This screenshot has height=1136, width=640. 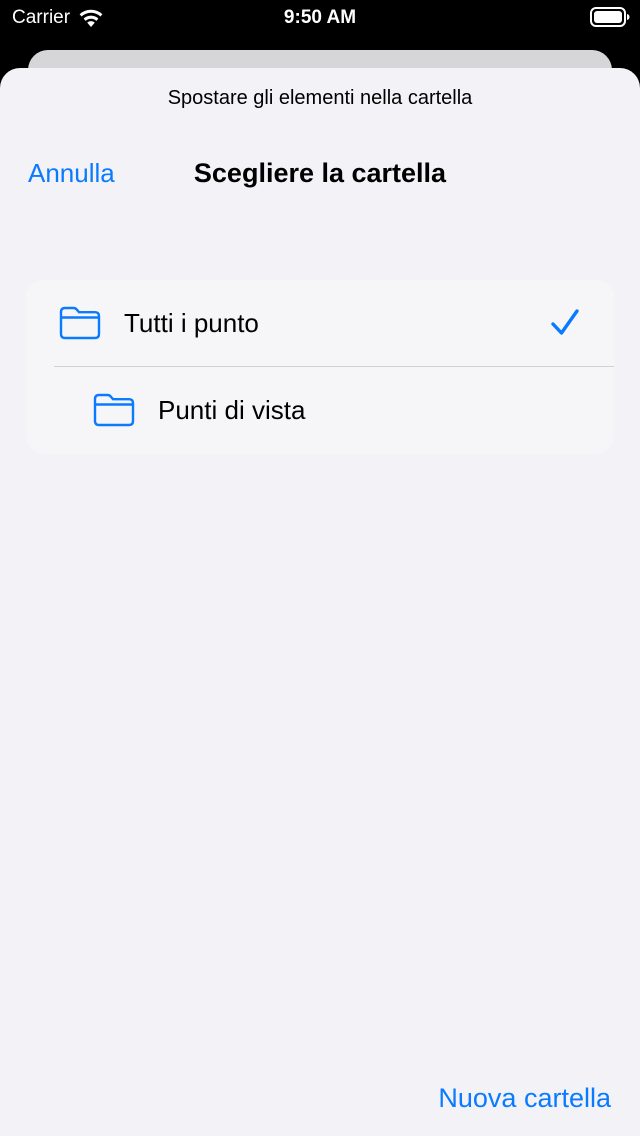 I want to click on folder-list: Tutti i punto Punti di vista, so click(x=320, y=367).